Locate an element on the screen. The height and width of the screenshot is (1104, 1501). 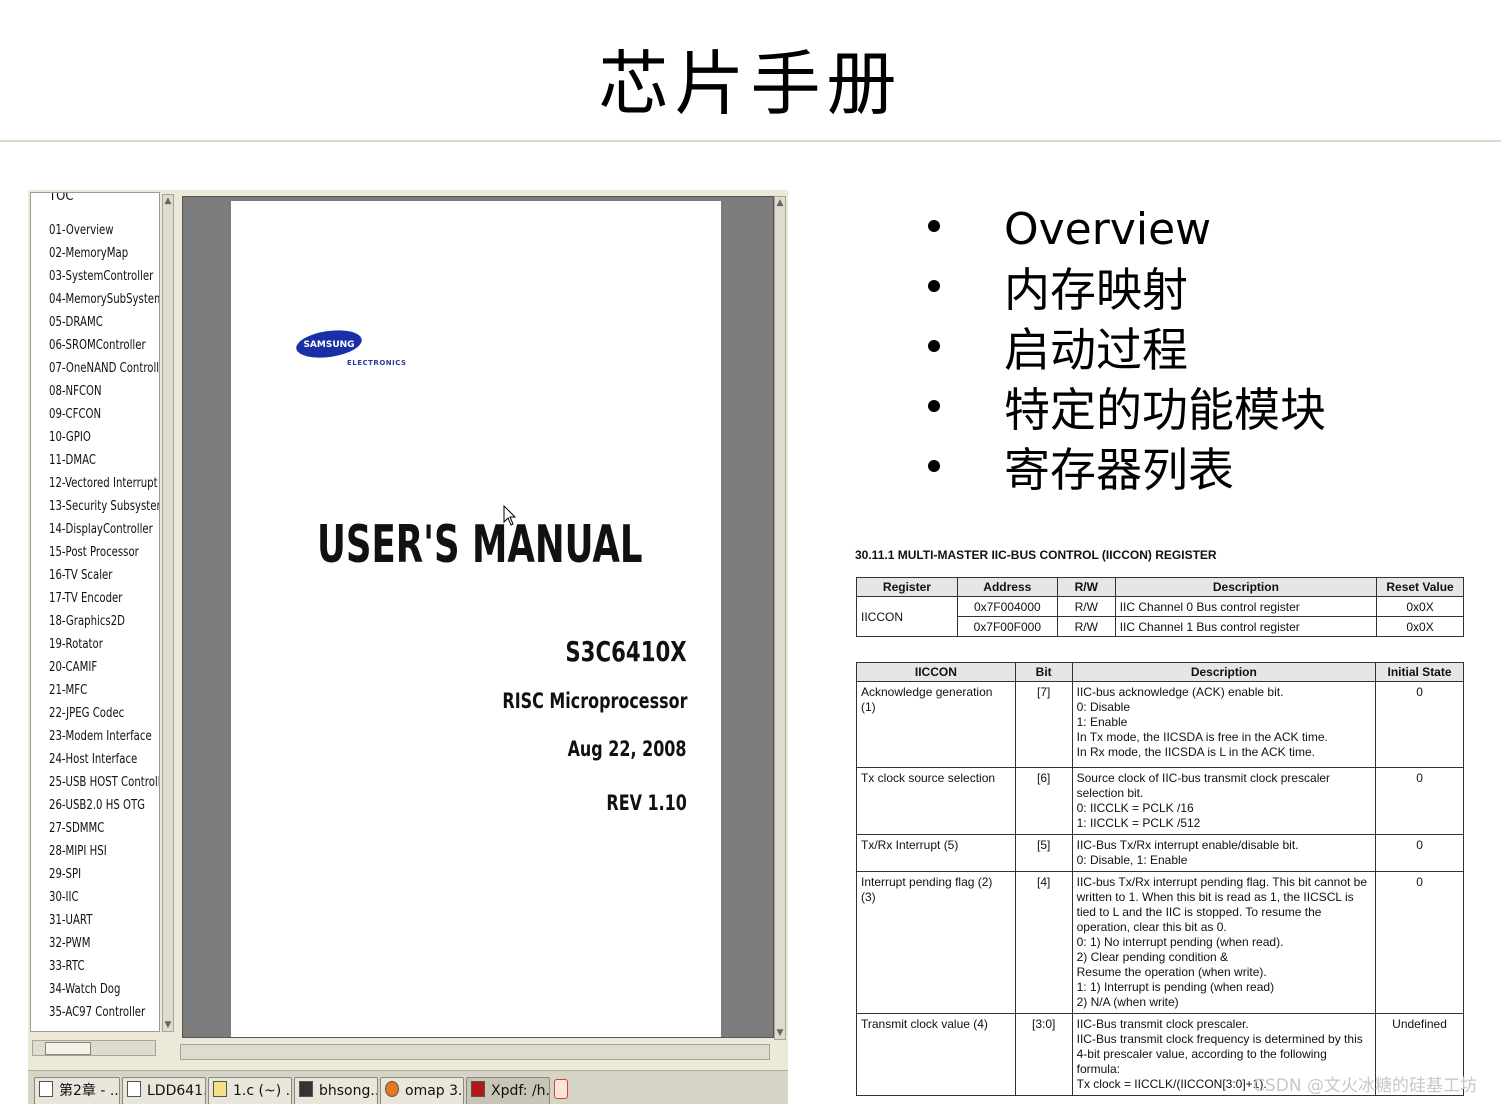
toc-item: 24-Host Interface is located at coordinates (93, 759).